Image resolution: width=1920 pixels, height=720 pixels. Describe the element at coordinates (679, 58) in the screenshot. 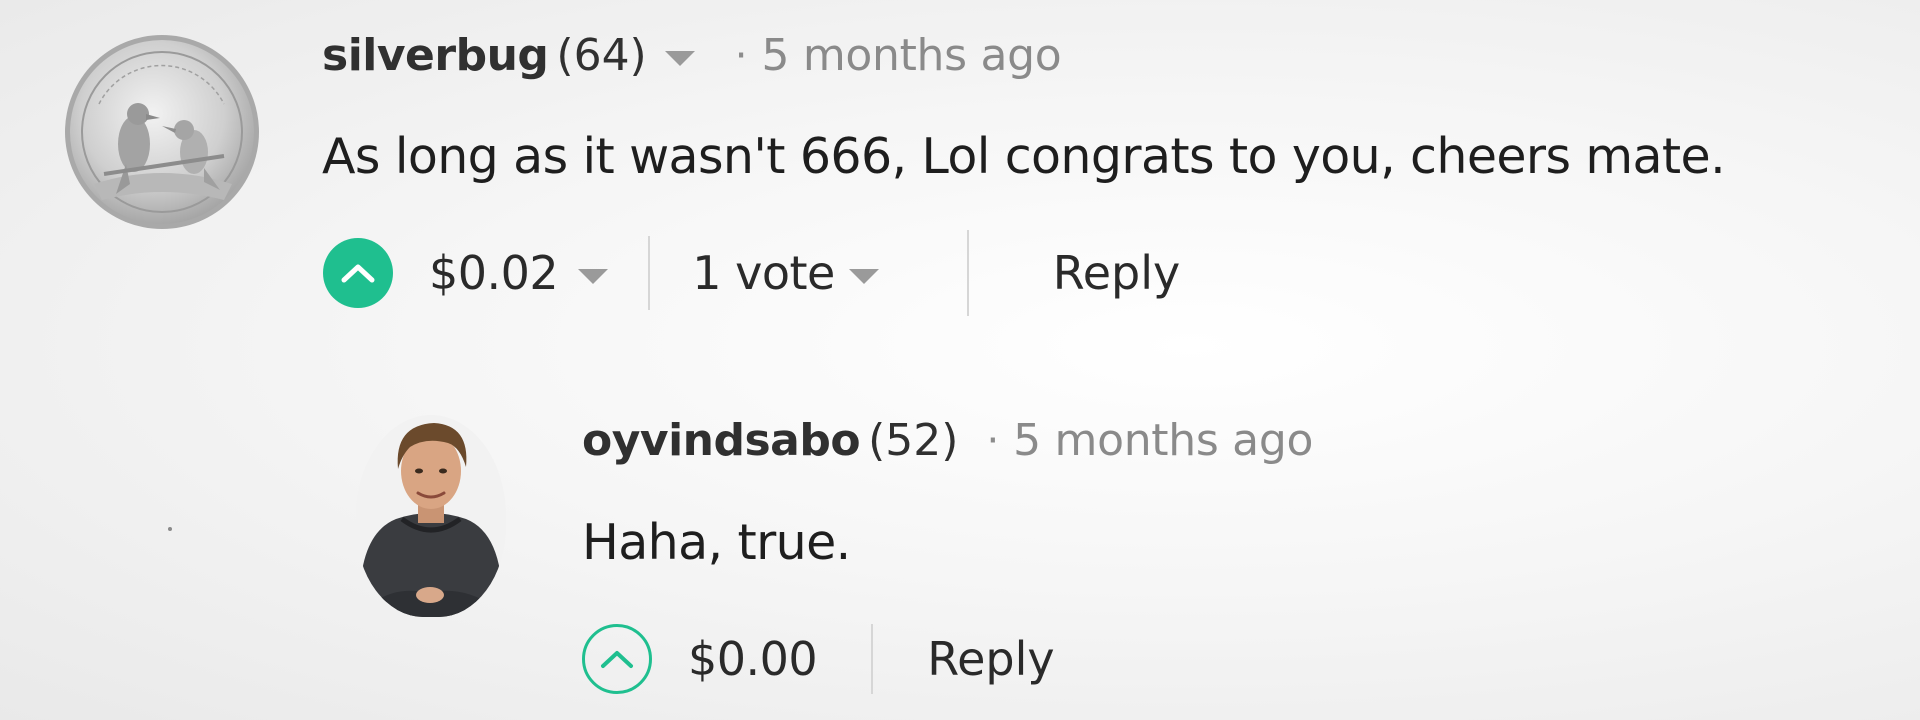

I see `author-dropdown-caret-icon` at that location.